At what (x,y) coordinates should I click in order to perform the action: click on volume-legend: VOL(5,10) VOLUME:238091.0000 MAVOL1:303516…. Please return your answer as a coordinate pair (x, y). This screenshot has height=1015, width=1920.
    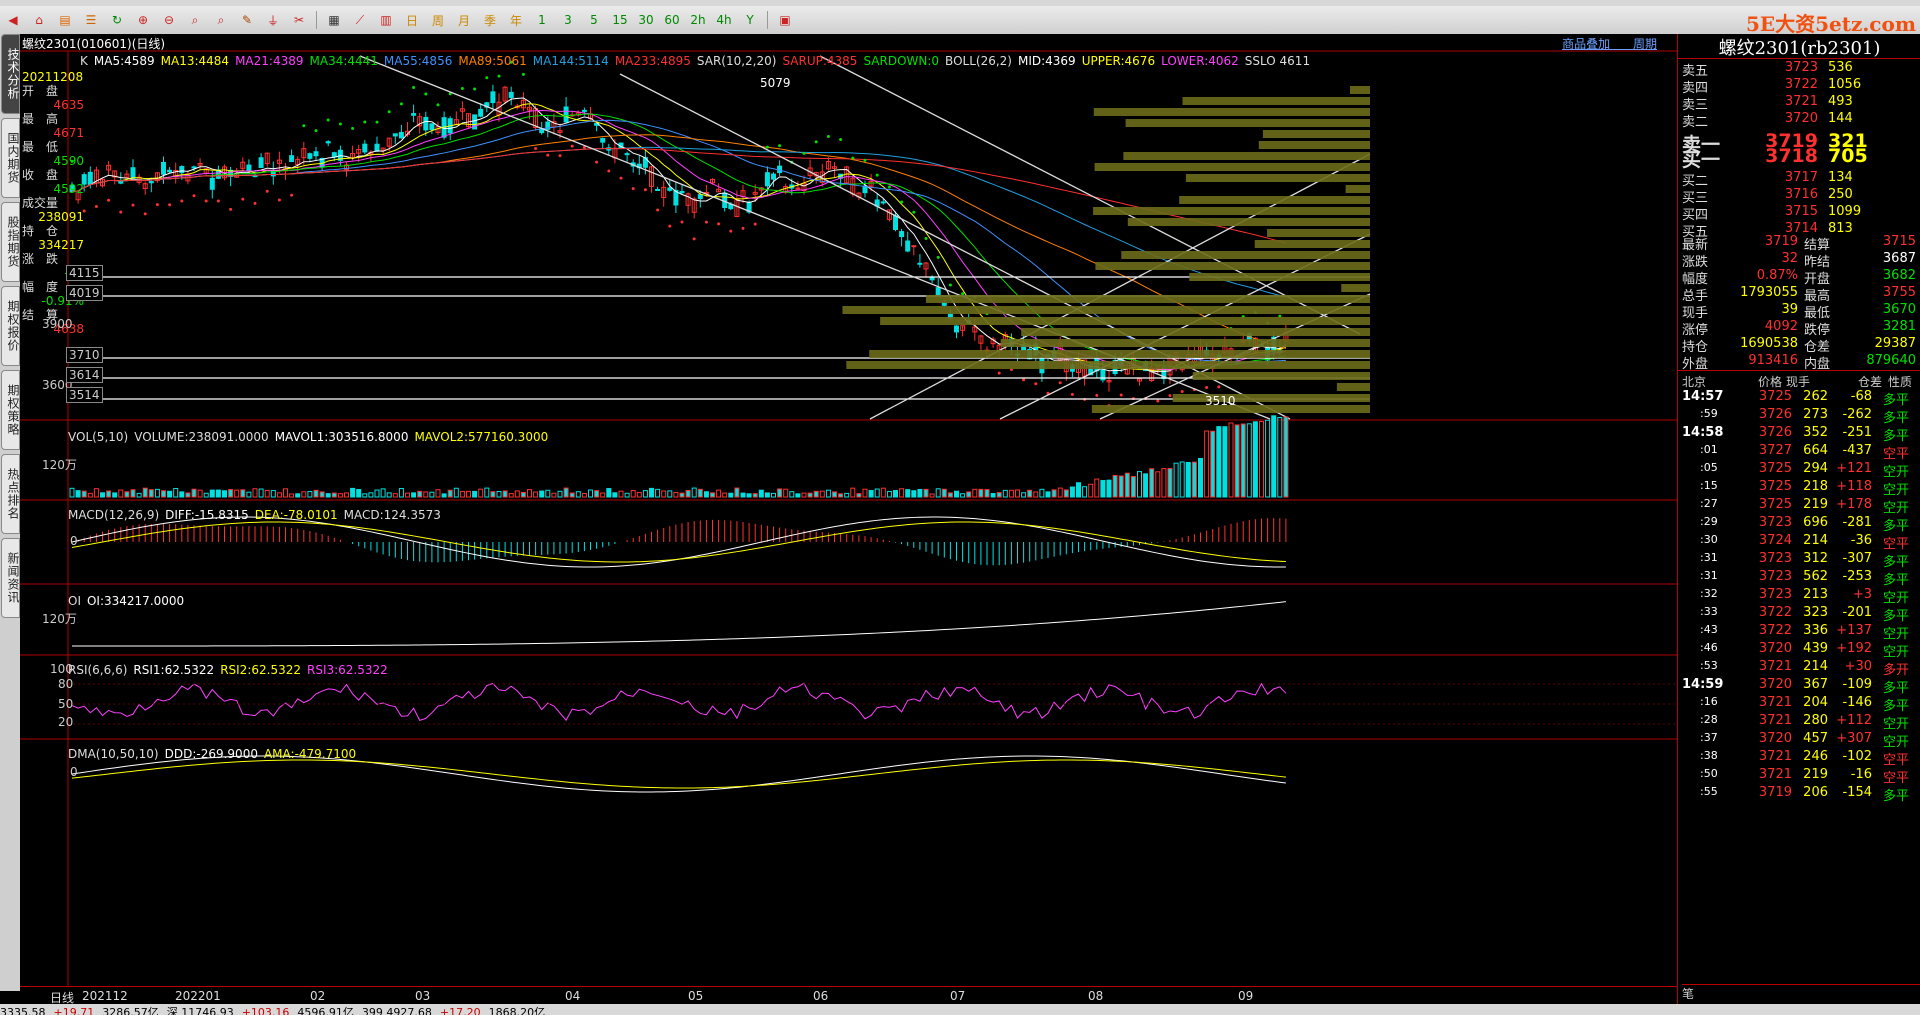
    Looking at the image, I should click on (311, 437).